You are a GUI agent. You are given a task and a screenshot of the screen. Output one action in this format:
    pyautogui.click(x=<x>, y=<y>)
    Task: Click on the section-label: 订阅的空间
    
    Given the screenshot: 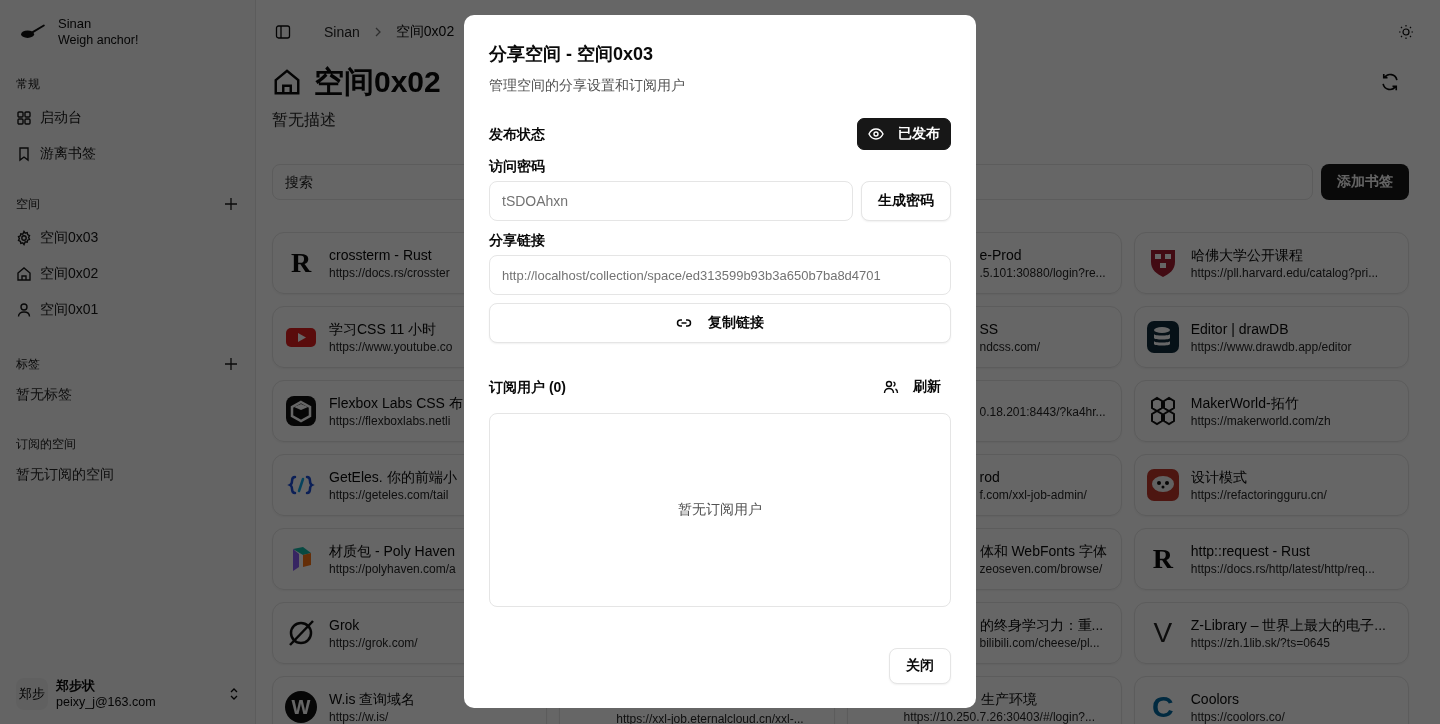 What is the action you would take?
    pyautogui.click(x=46, y=444)
    